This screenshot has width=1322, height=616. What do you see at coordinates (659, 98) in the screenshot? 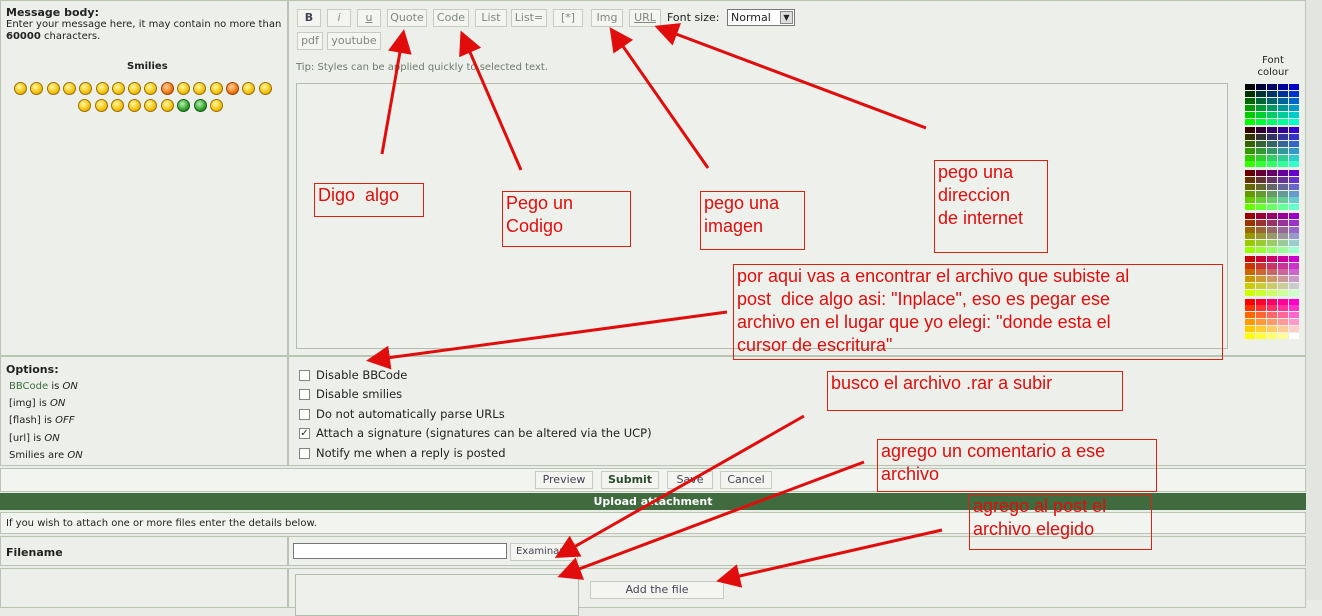
I see `arrow-img` at bounding box center [659, 98].